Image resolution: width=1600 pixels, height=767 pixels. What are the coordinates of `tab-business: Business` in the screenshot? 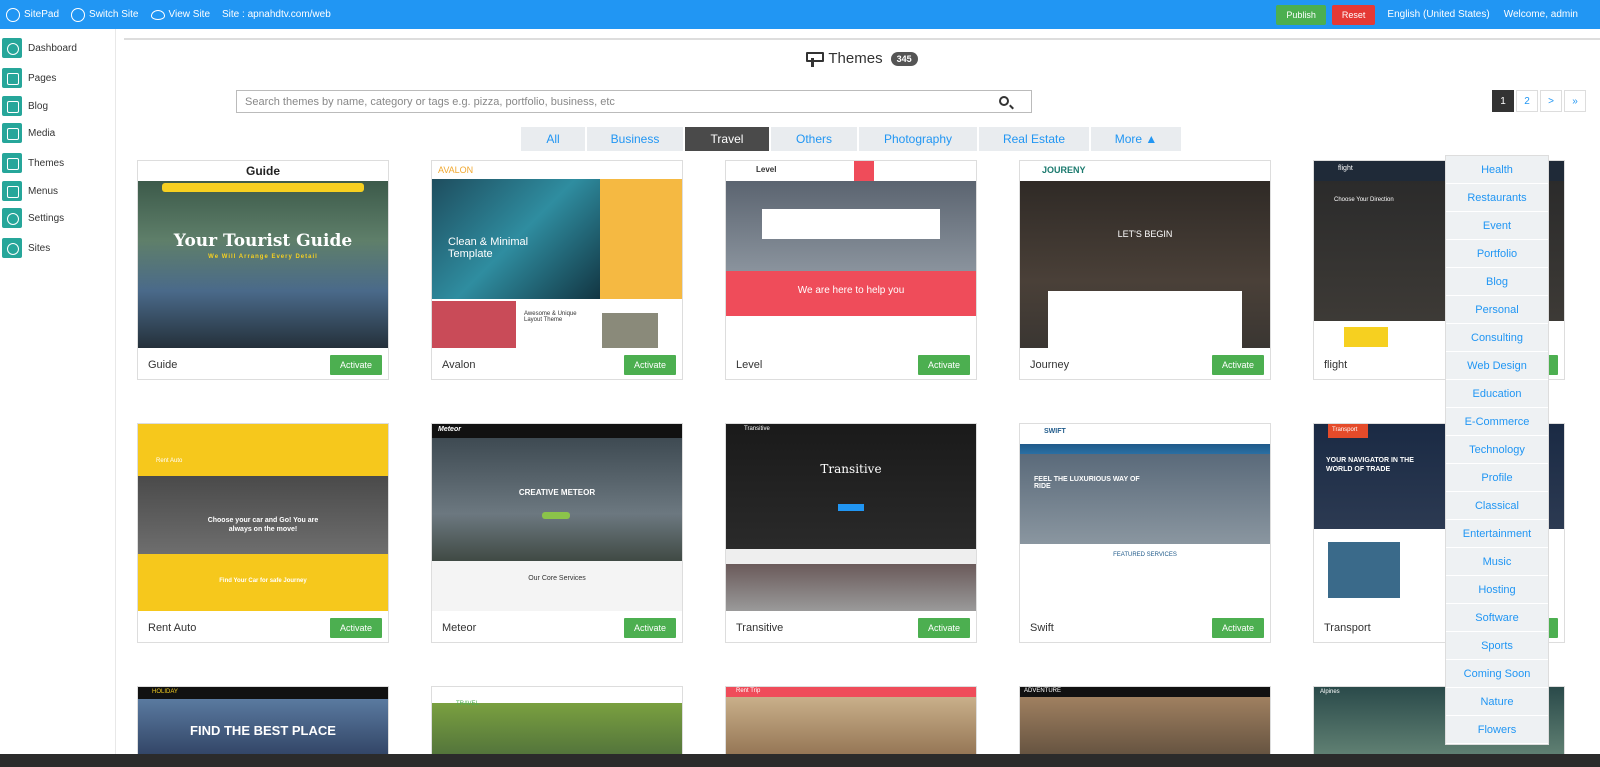 It's located at (635, 139).